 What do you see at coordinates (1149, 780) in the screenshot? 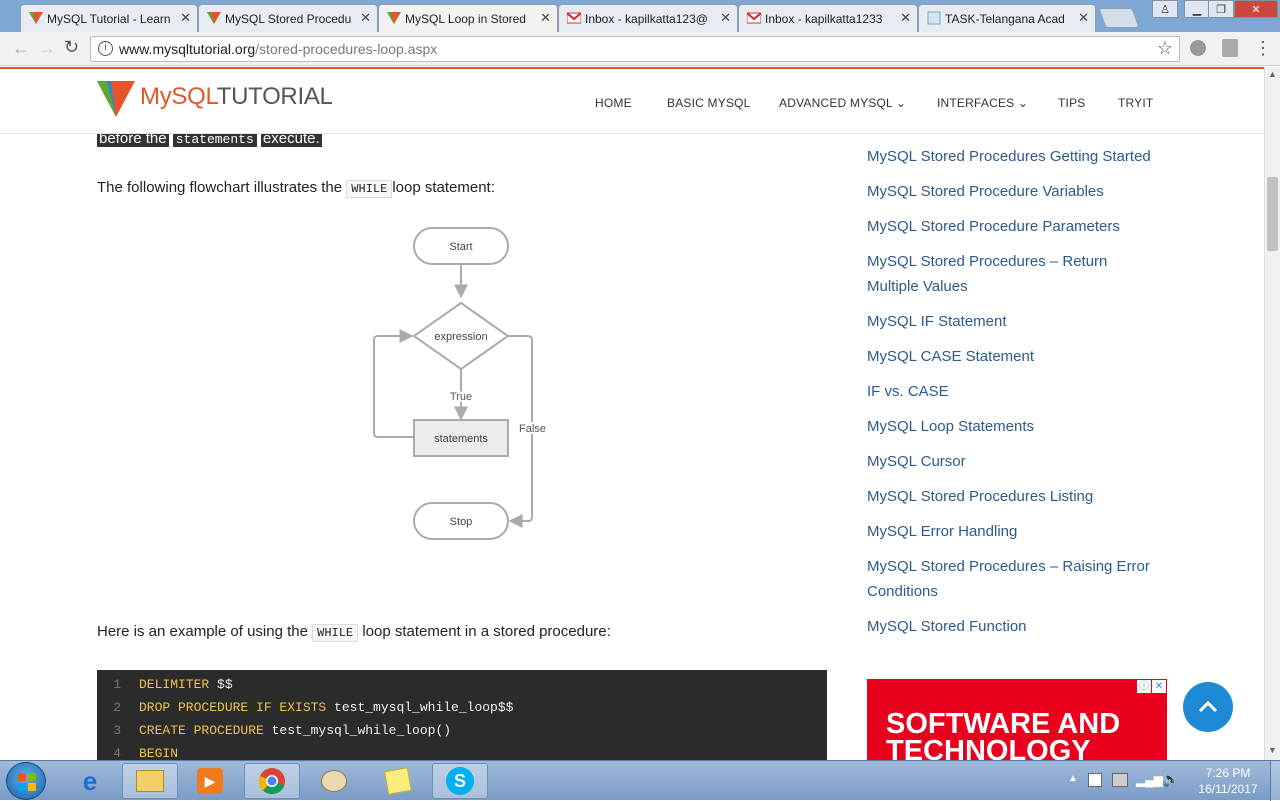
I see `signal-bars-icon: ▂▄▆` at bounding box center [1149, 780].